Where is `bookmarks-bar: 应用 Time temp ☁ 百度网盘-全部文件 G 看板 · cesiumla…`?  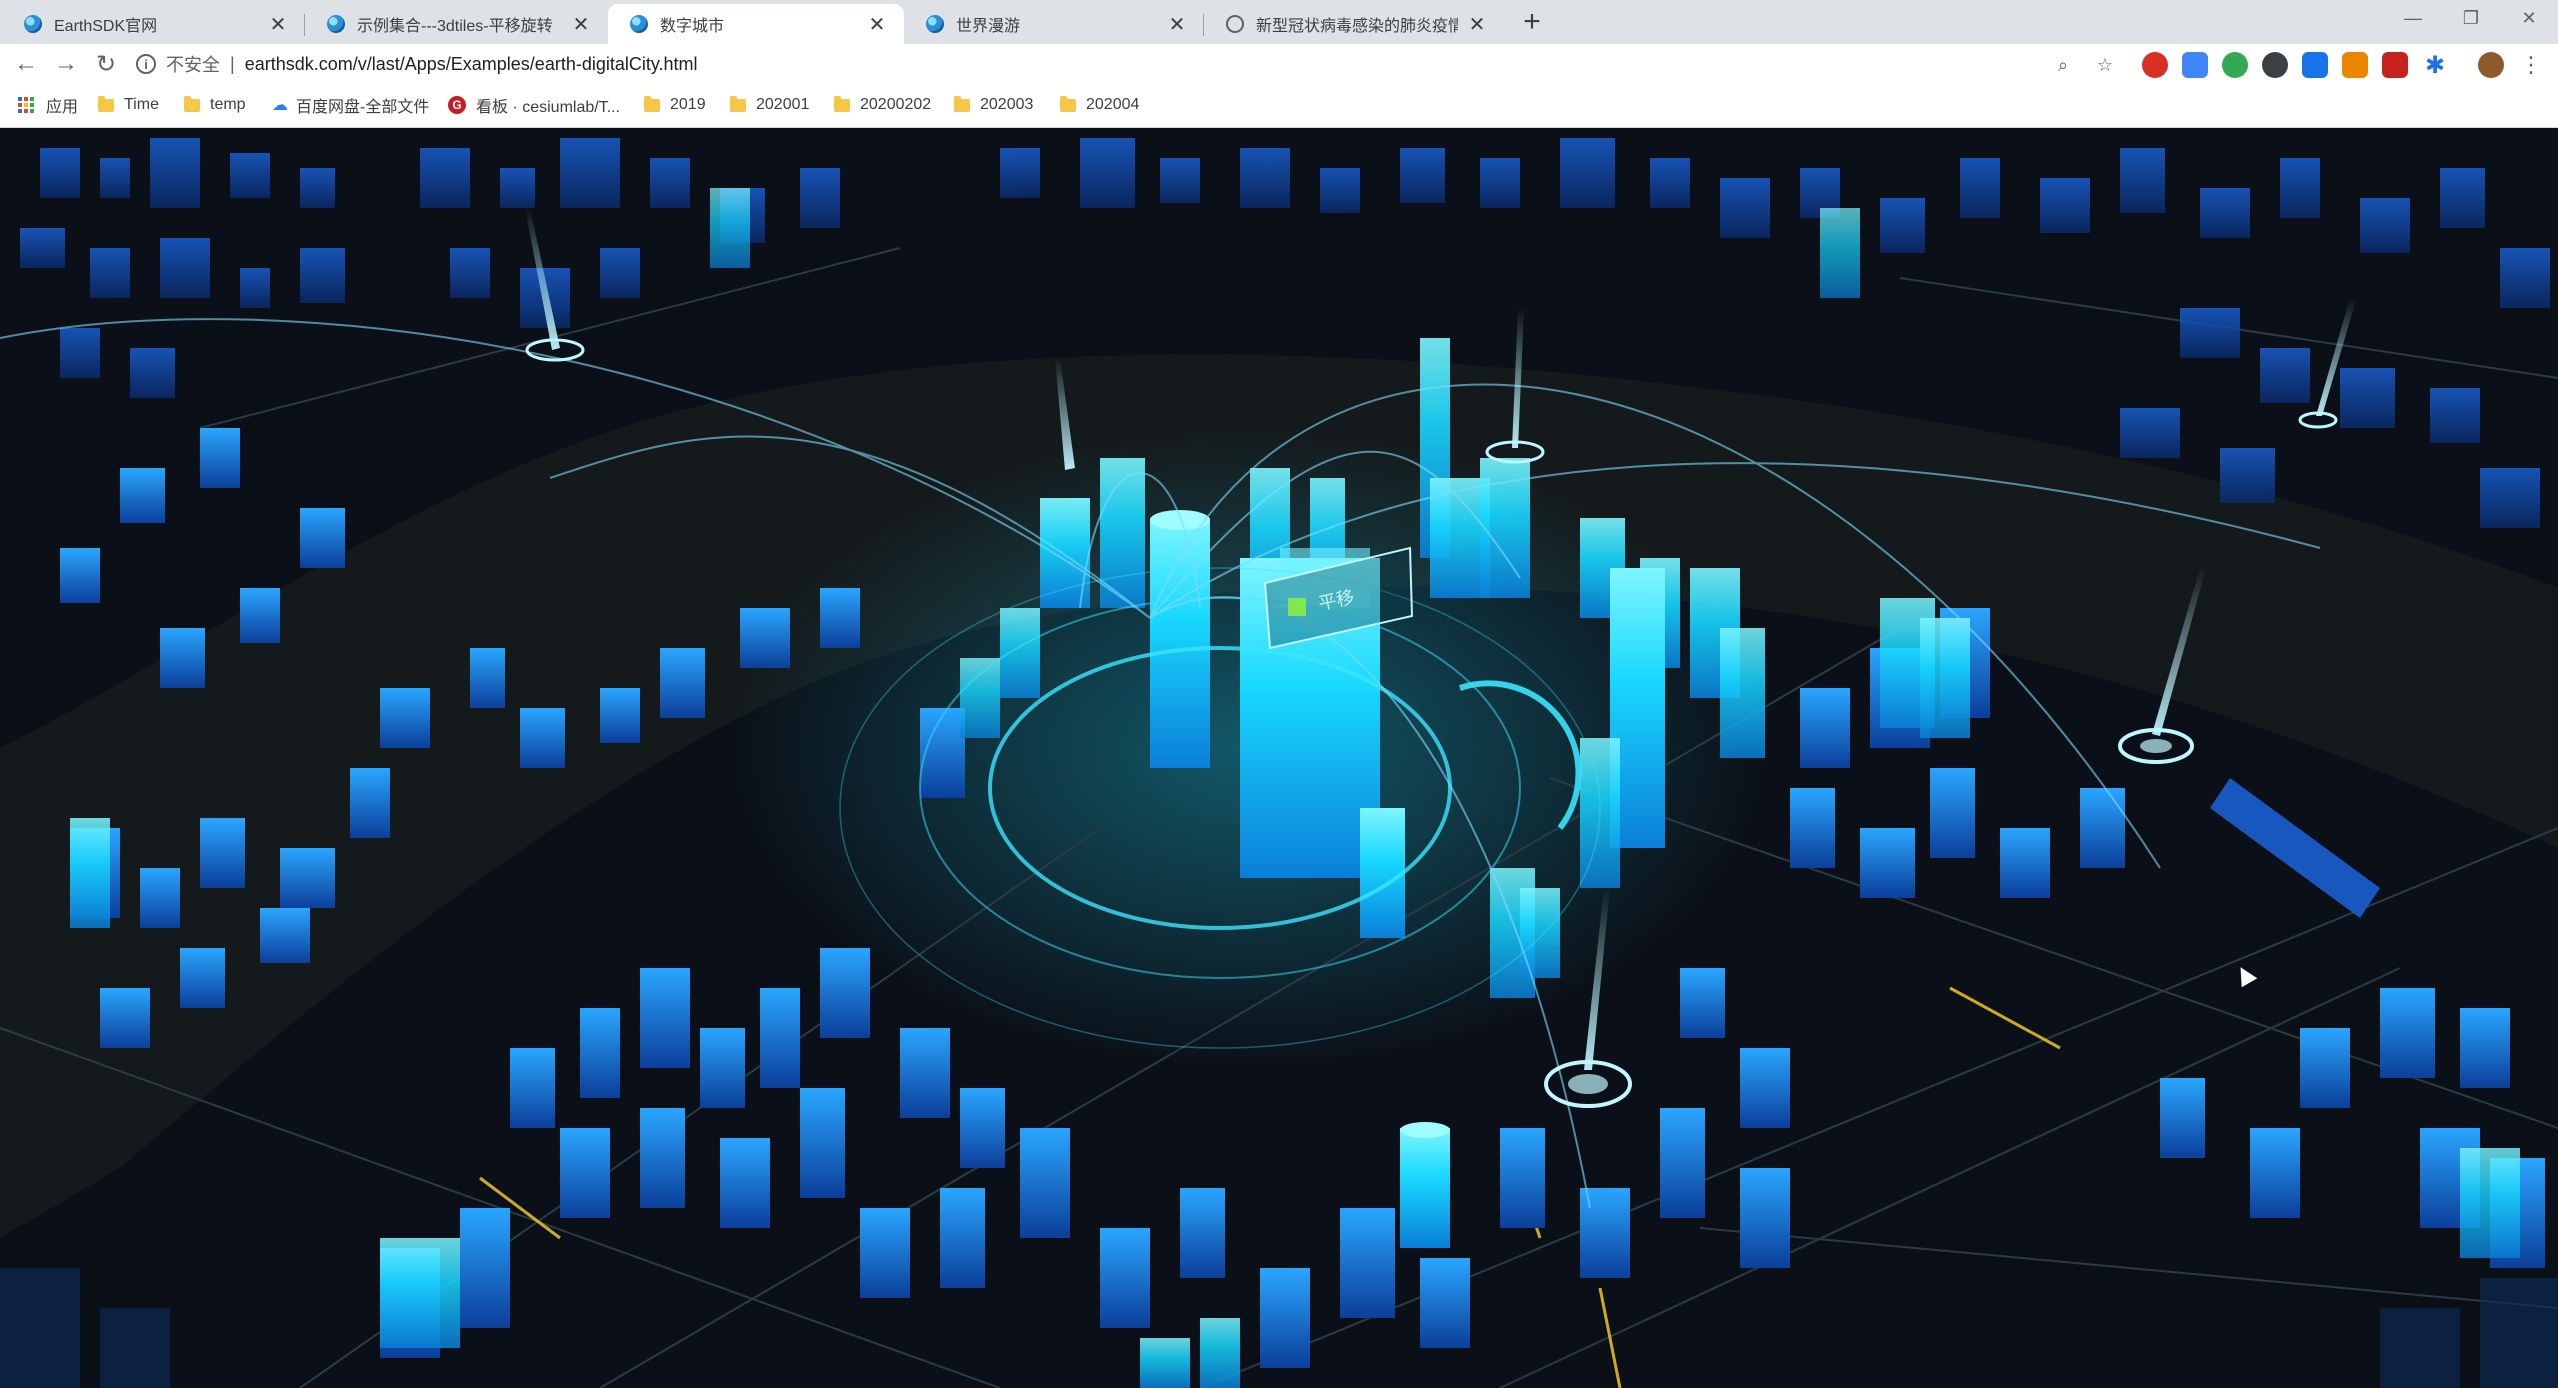
bookmarks-bar: 应用 Time temp ☁ 百度网盘-全部文件 G 看板 · cesiumla… is located at coordinates (1279, 106).